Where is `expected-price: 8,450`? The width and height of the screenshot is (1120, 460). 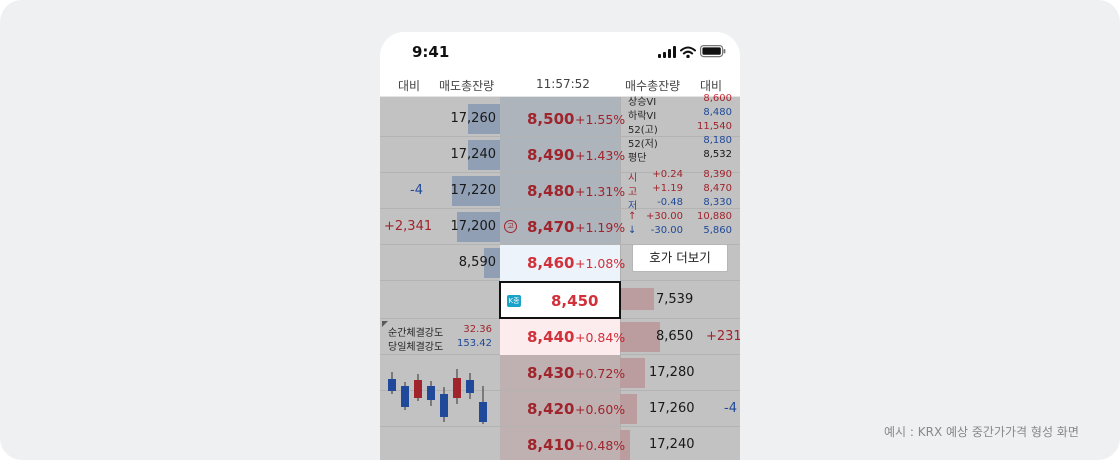
expected-price: 8,450 is located at coordinates (575, 301).